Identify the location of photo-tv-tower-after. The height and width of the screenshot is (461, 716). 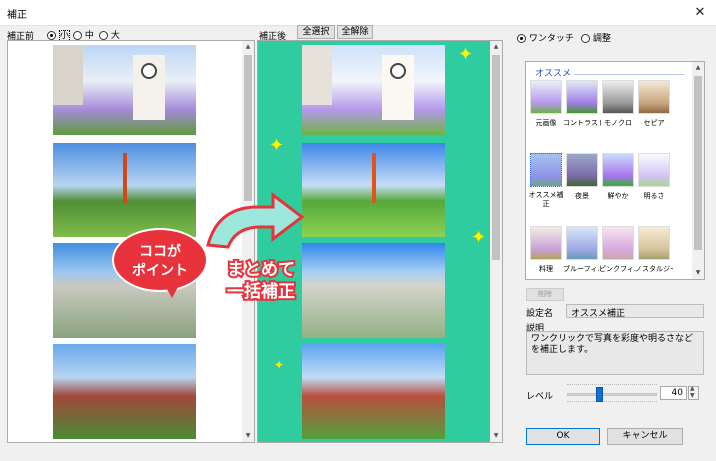
(373, 190).